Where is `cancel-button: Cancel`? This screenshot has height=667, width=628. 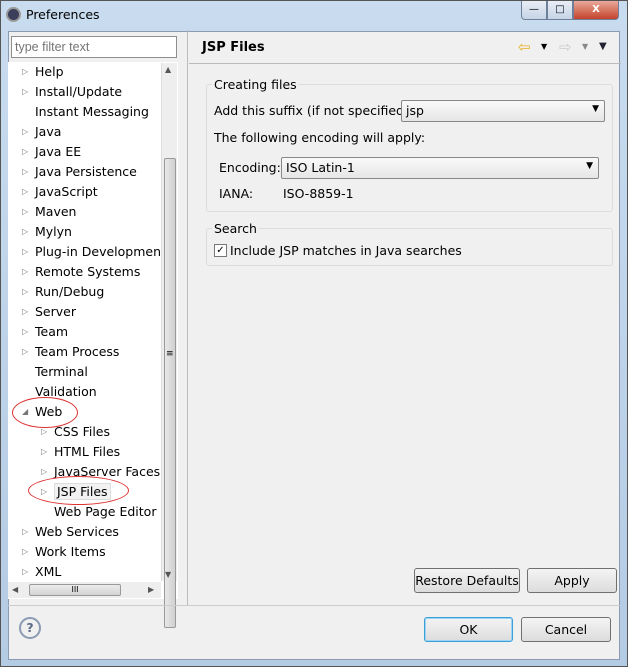
cancel-button: Cancel is located at coordinates (566, 629).